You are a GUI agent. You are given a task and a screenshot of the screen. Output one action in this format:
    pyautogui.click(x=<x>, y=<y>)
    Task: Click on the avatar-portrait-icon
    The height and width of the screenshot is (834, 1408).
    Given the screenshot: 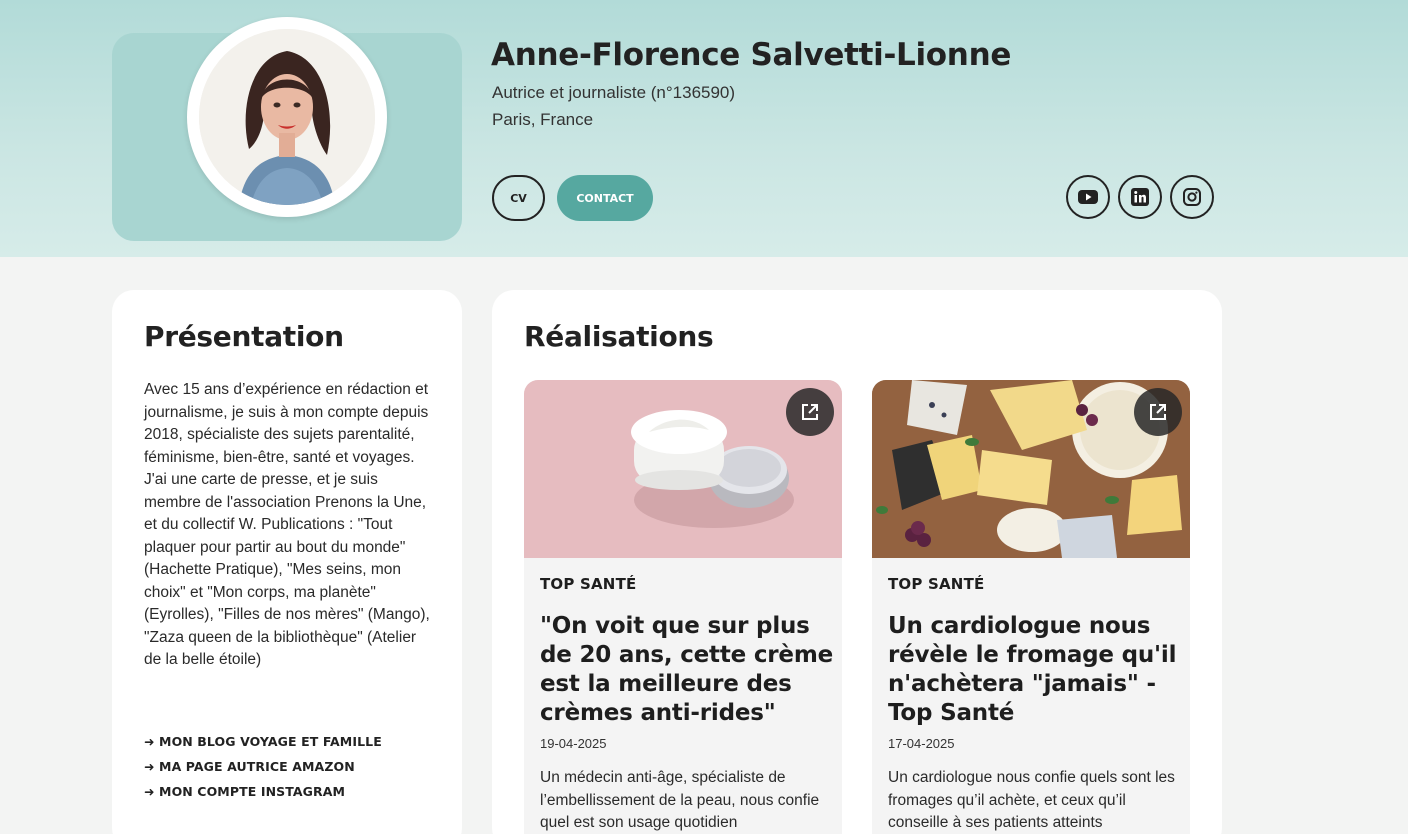 What is the action you would take?
    pyautogui.click(x=287, y=117)
    